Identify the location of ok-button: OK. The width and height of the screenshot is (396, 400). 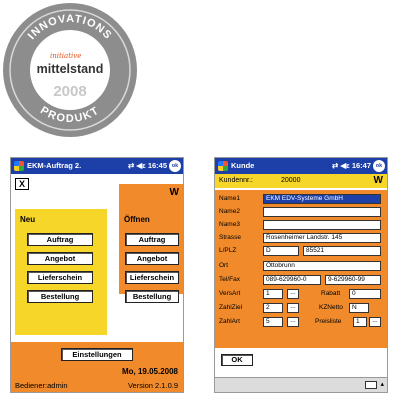
(237, 360).